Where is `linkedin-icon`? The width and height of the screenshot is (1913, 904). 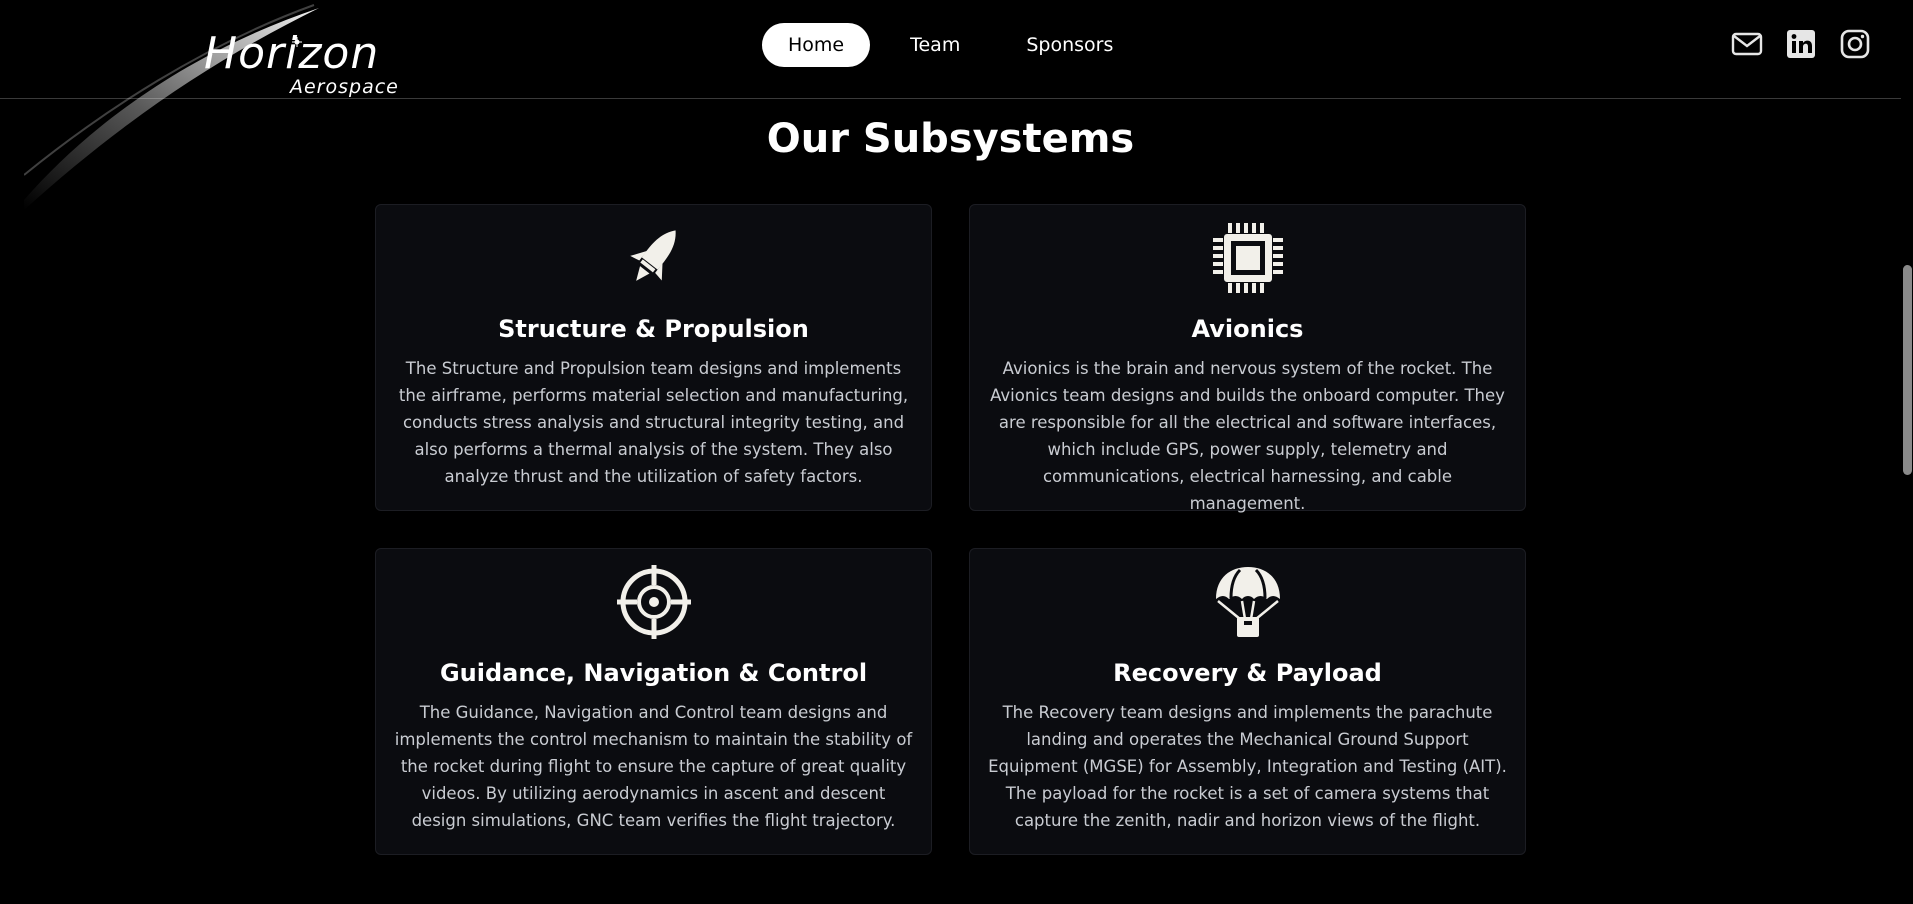
linkedin-icon is located at coordinates (1801, 44).